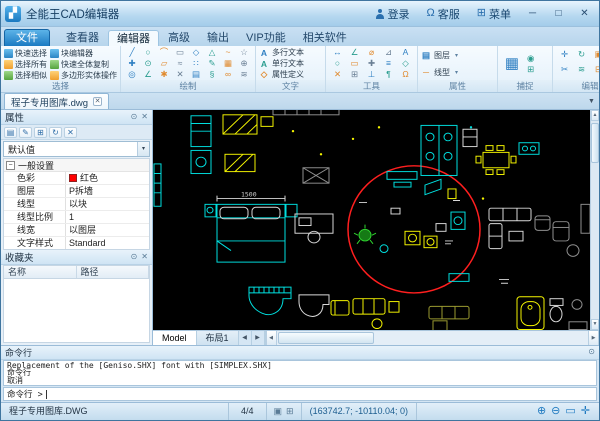  I want to click on favorites-column-name: 名称, so click(40, 271).